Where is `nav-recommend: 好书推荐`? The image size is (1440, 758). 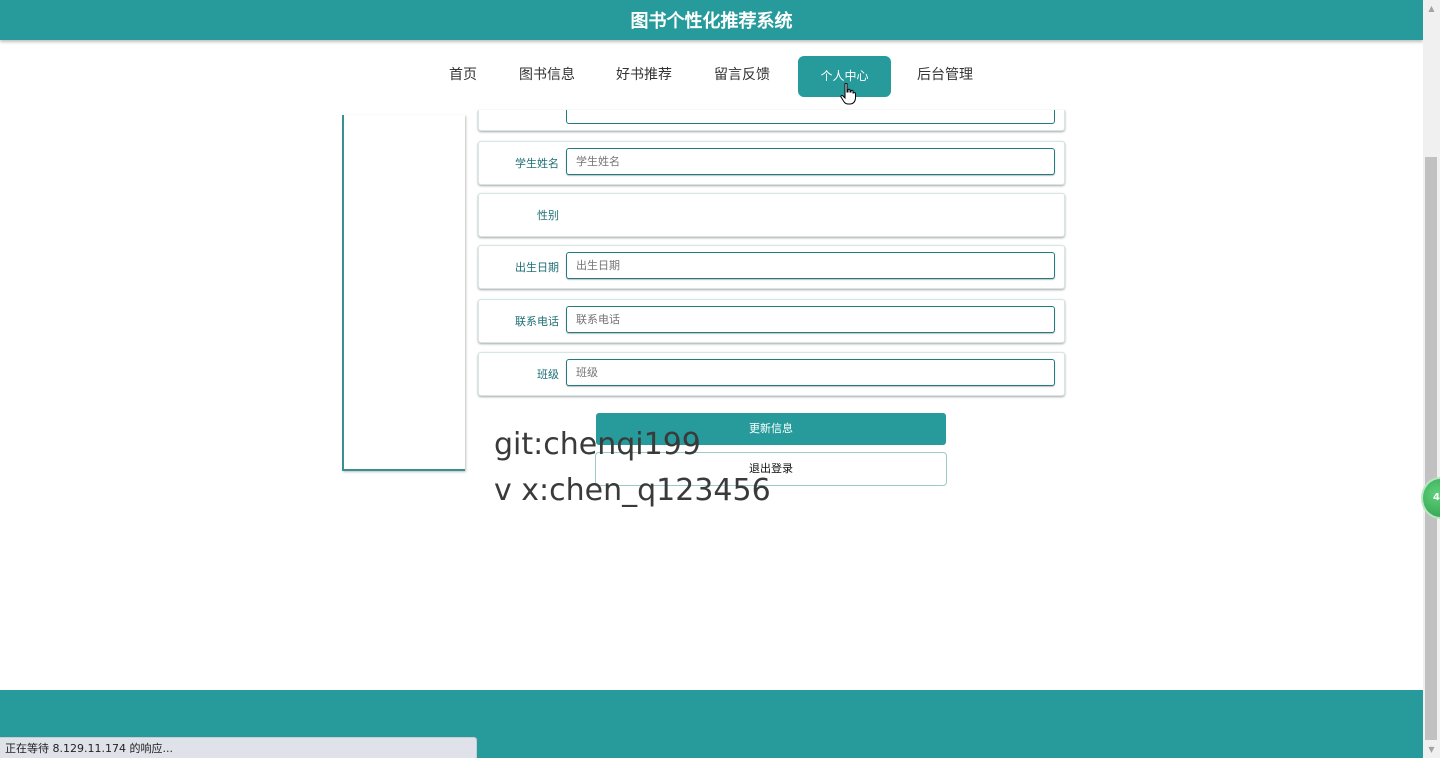
nav-recommend: 好书推荐 is located at coordinates (644, 76).